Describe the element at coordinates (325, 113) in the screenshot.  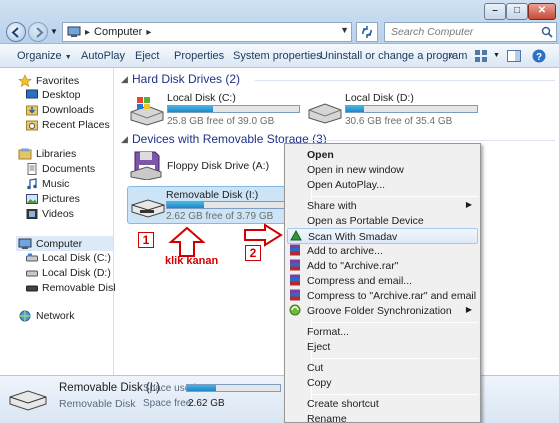
I see `hard-drive-icon` at that location.